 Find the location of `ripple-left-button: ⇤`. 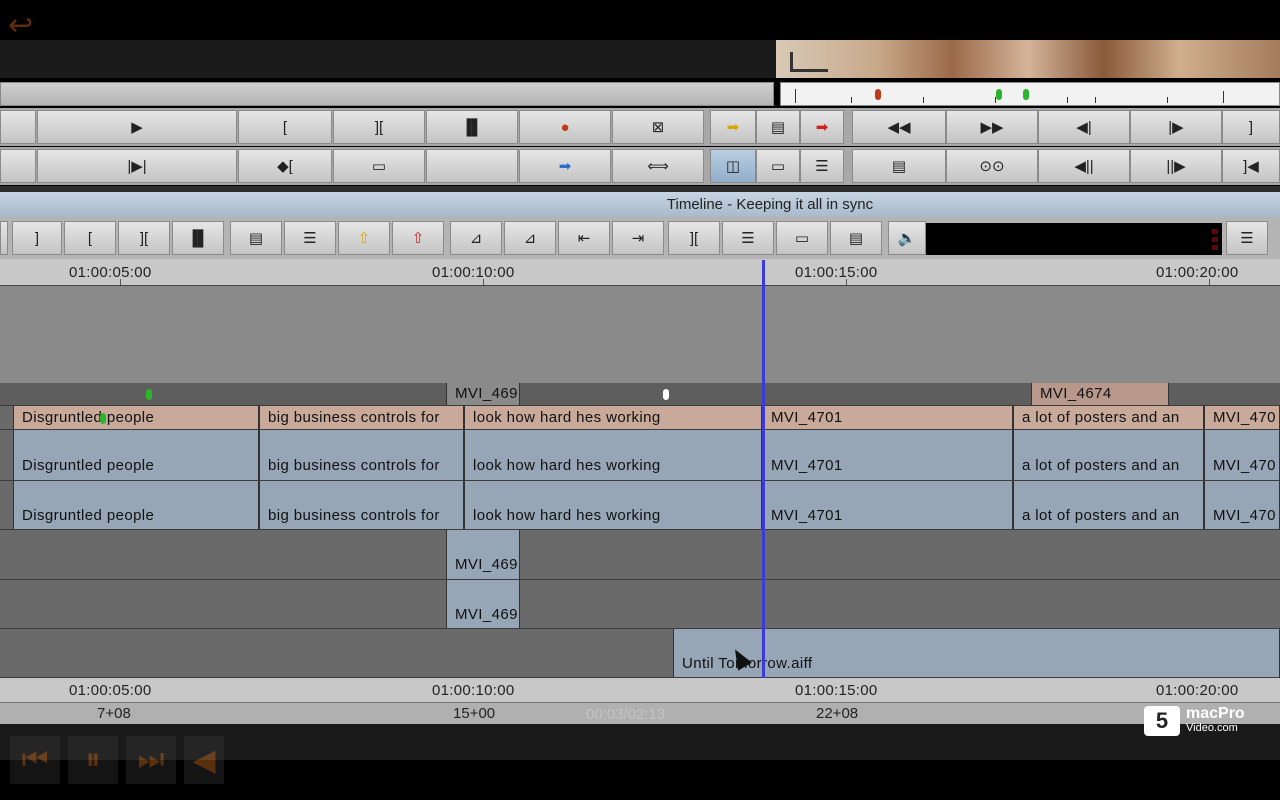

ripple-left-button: ⇤ is located at coordinates (584, 238).